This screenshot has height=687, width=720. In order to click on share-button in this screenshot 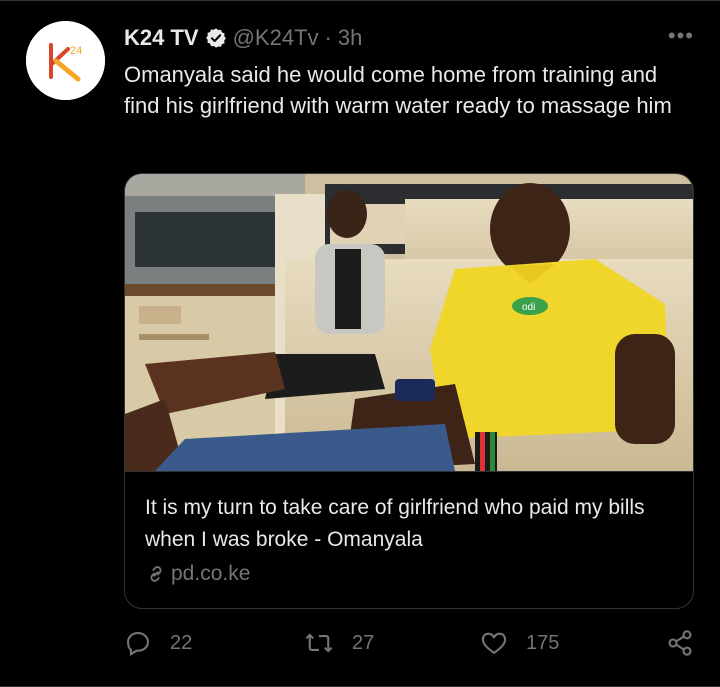, I will do `click(689, 643)`.